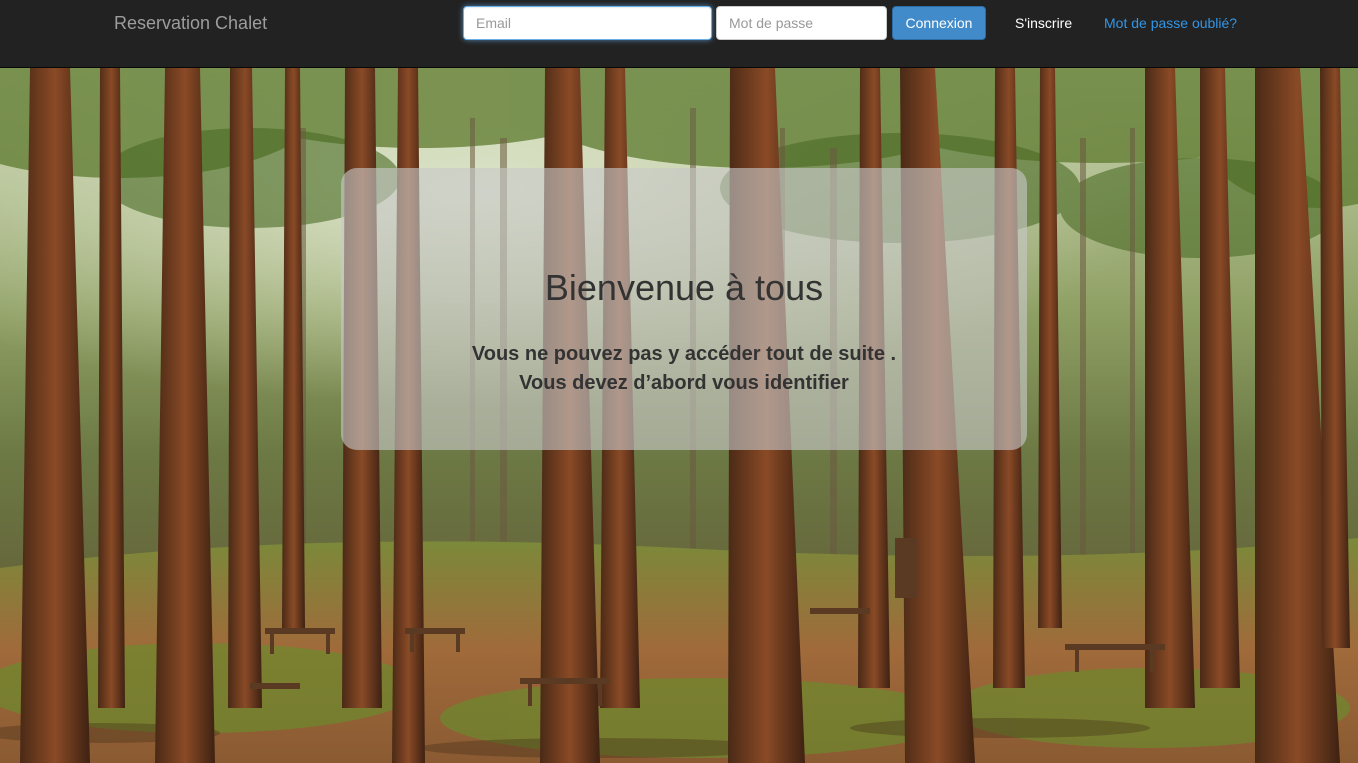 The image size is (1358, 763). Describe the element at coordinates (801, 23) in the screenshot. I see `password-input` at that location.